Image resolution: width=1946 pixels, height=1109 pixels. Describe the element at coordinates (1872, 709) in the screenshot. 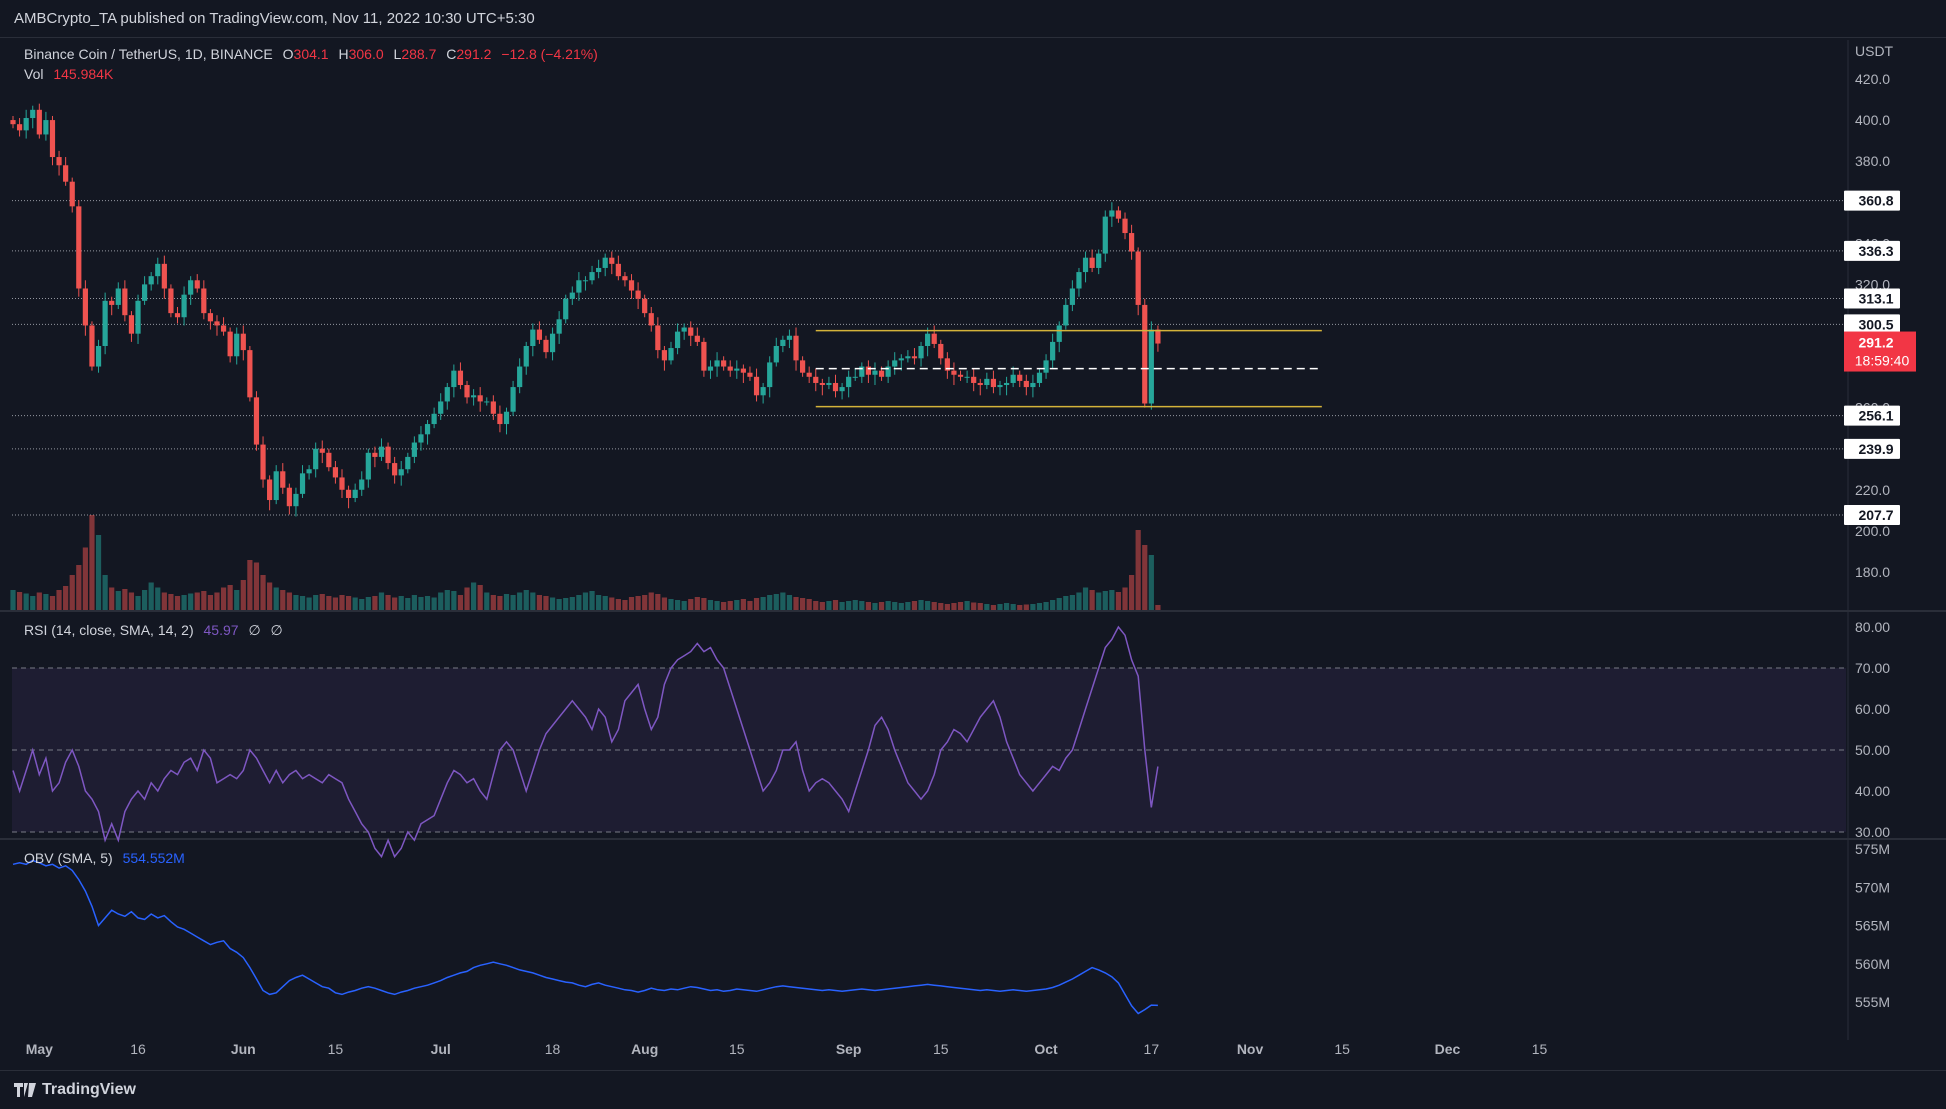

I see `rsi-axis-tick: 60.00` at that location.